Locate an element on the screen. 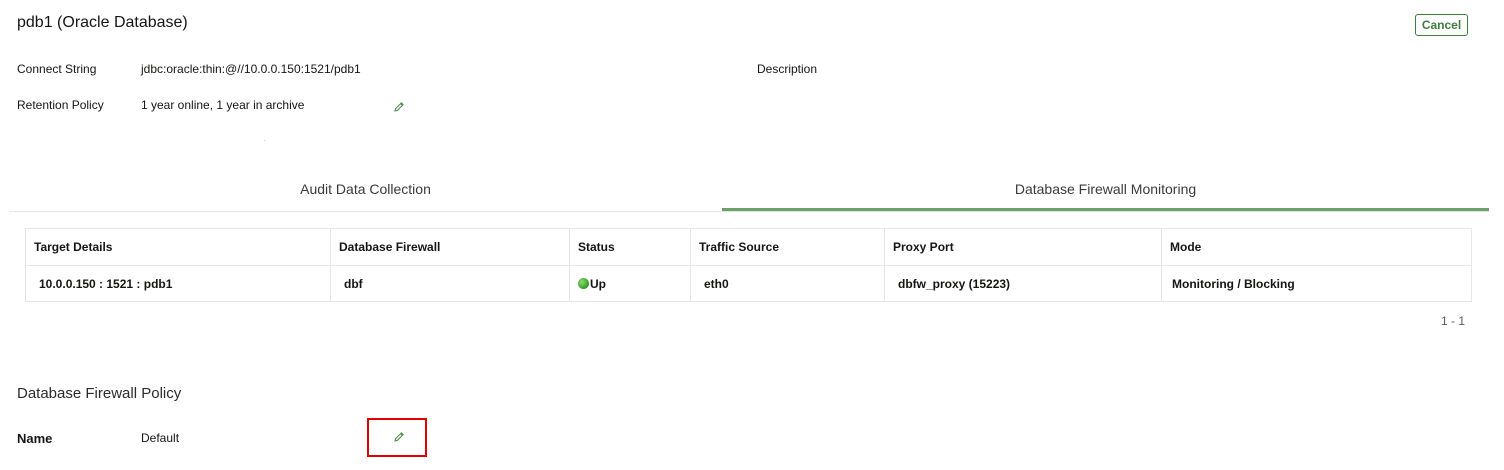  connect-string-value: jdbc:oracle:thin:@//10.0.0.150:1521/pdb1 is located at coordinates (251, 69).